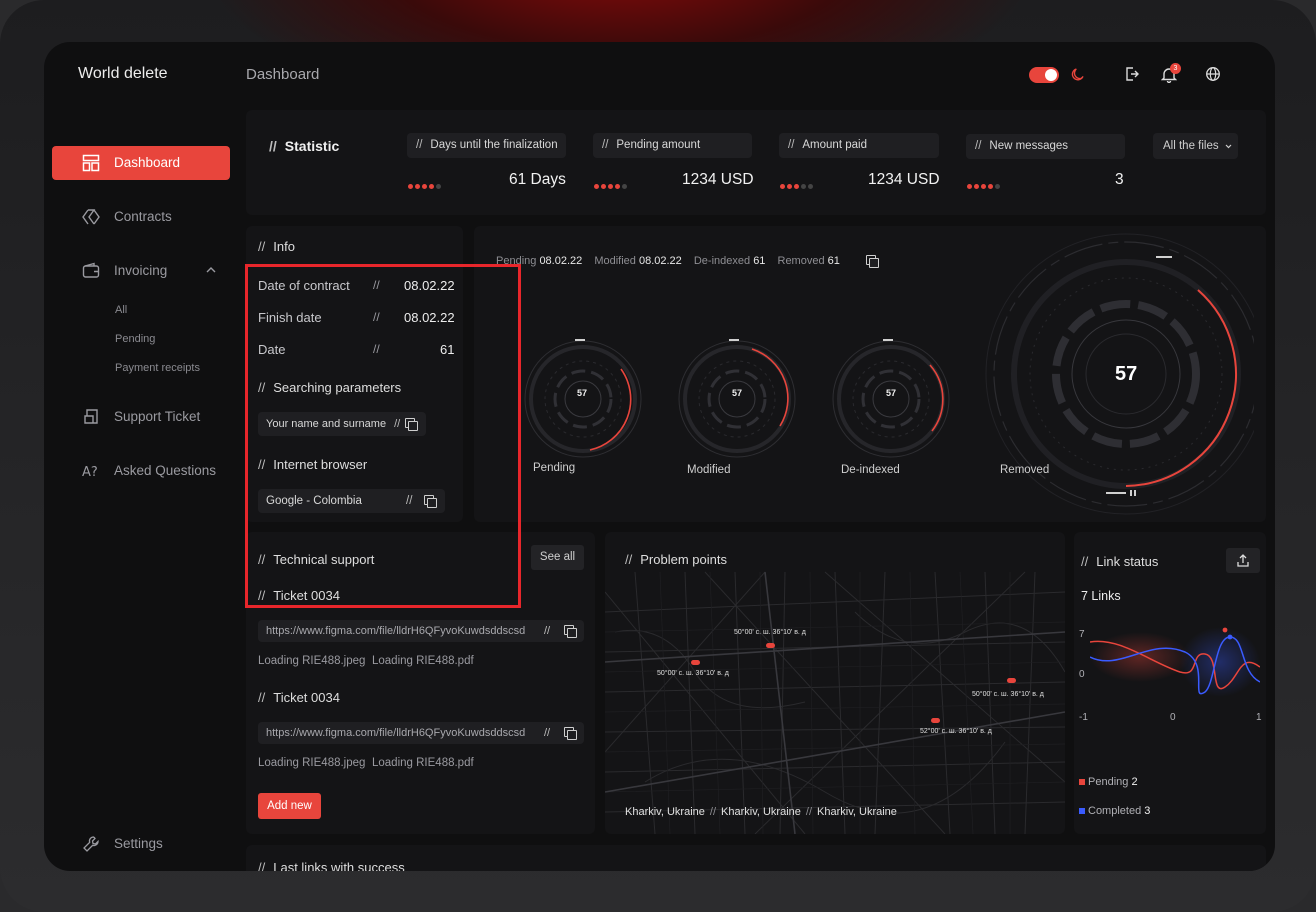 This screenshot has height=912, width=1316. What do you see at coordinates (1119, 179) in the screenshot?
I see `stat-value-new-messages: 3` at bounding box center [1119, 179].